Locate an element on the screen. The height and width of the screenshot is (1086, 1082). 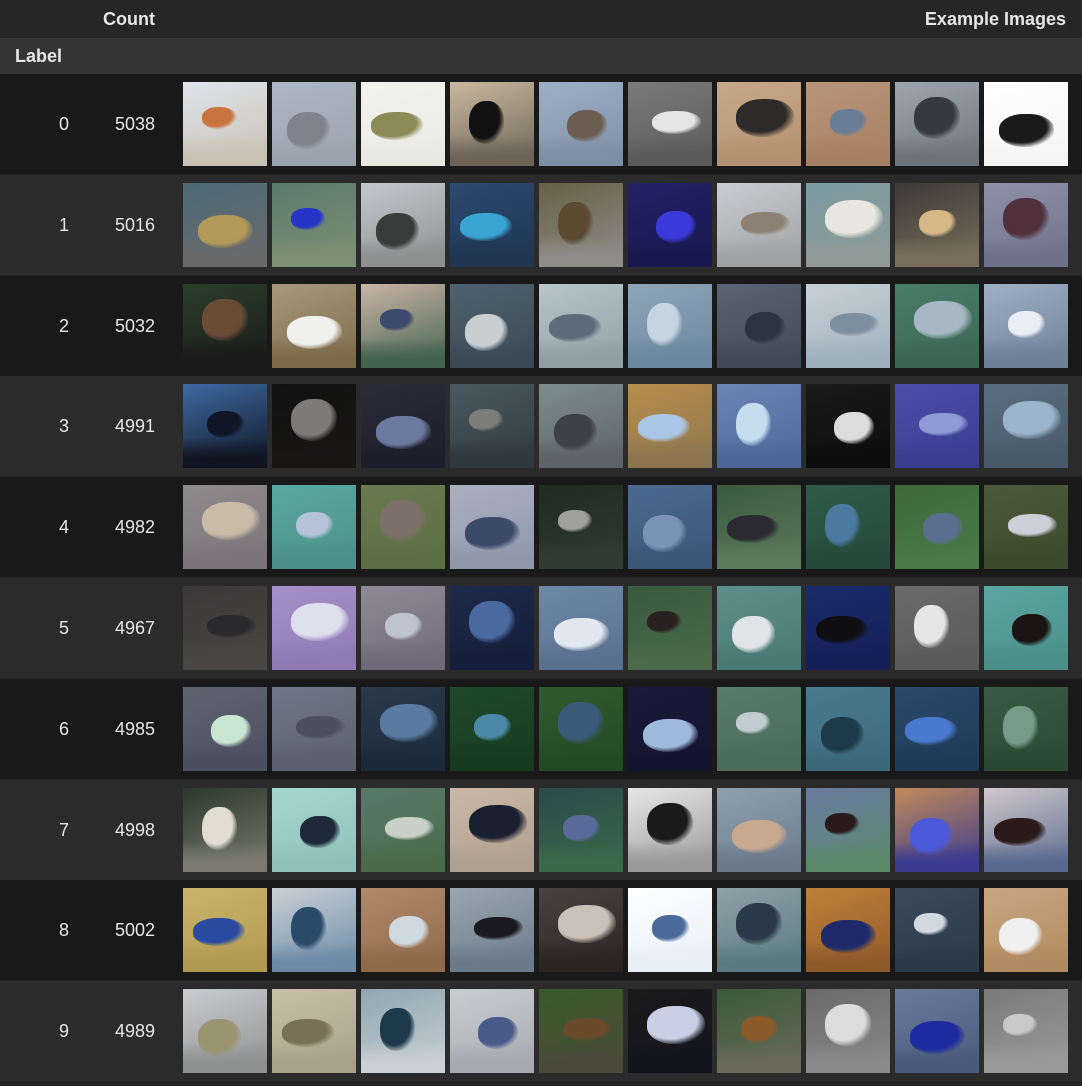
table-row: 6 4985 is located at coordinates (541, 729).